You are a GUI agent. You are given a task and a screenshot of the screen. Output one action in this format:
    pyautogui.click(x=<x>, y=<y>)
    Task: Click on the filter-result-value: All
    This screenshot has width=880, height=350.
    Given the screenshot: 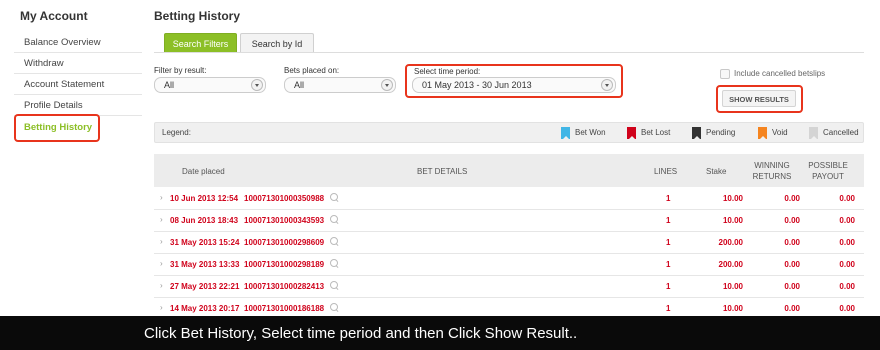 What is the action you would take?
    pyautogui.click(x=169, y=85)
    